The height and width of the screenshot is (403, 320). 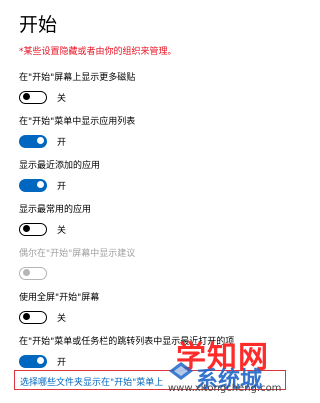 I want to click on setting-label: 在"开始"菜单中显示应用列表, so click(x=77, y=122).